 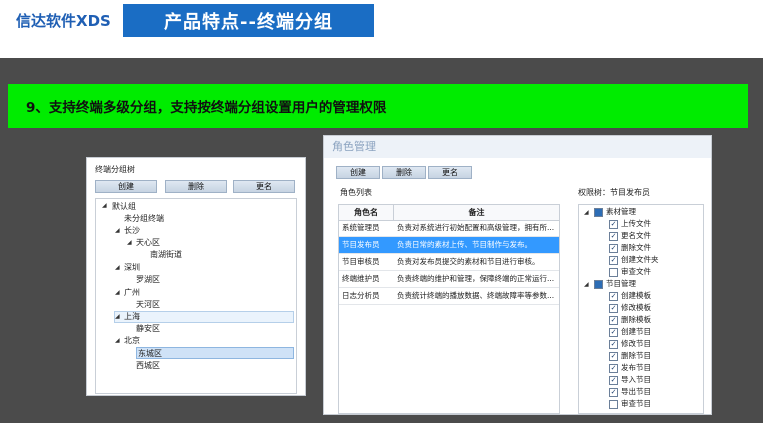 I want to click on role-name-cell: 系统管理员, so click(x=361, y=227).